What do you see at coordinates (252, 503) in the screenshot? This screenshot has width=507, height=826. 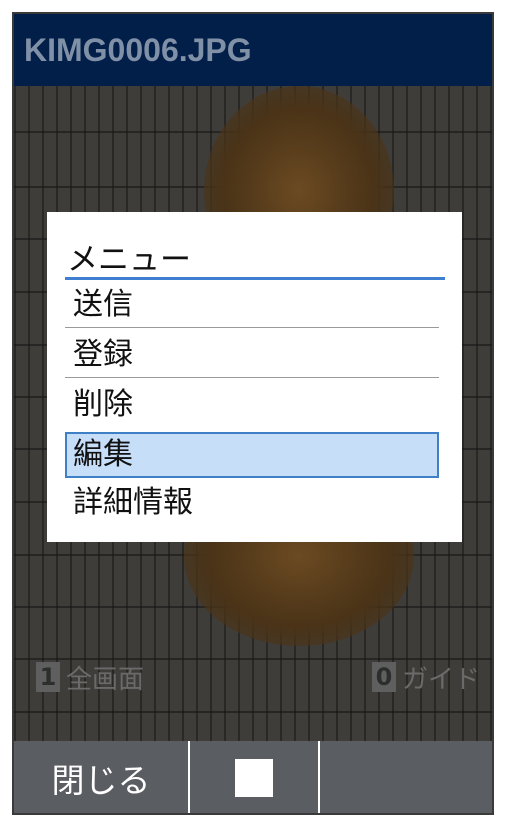 I see `menu-item-details: 詳細情報` at bounding box center [252, 503].